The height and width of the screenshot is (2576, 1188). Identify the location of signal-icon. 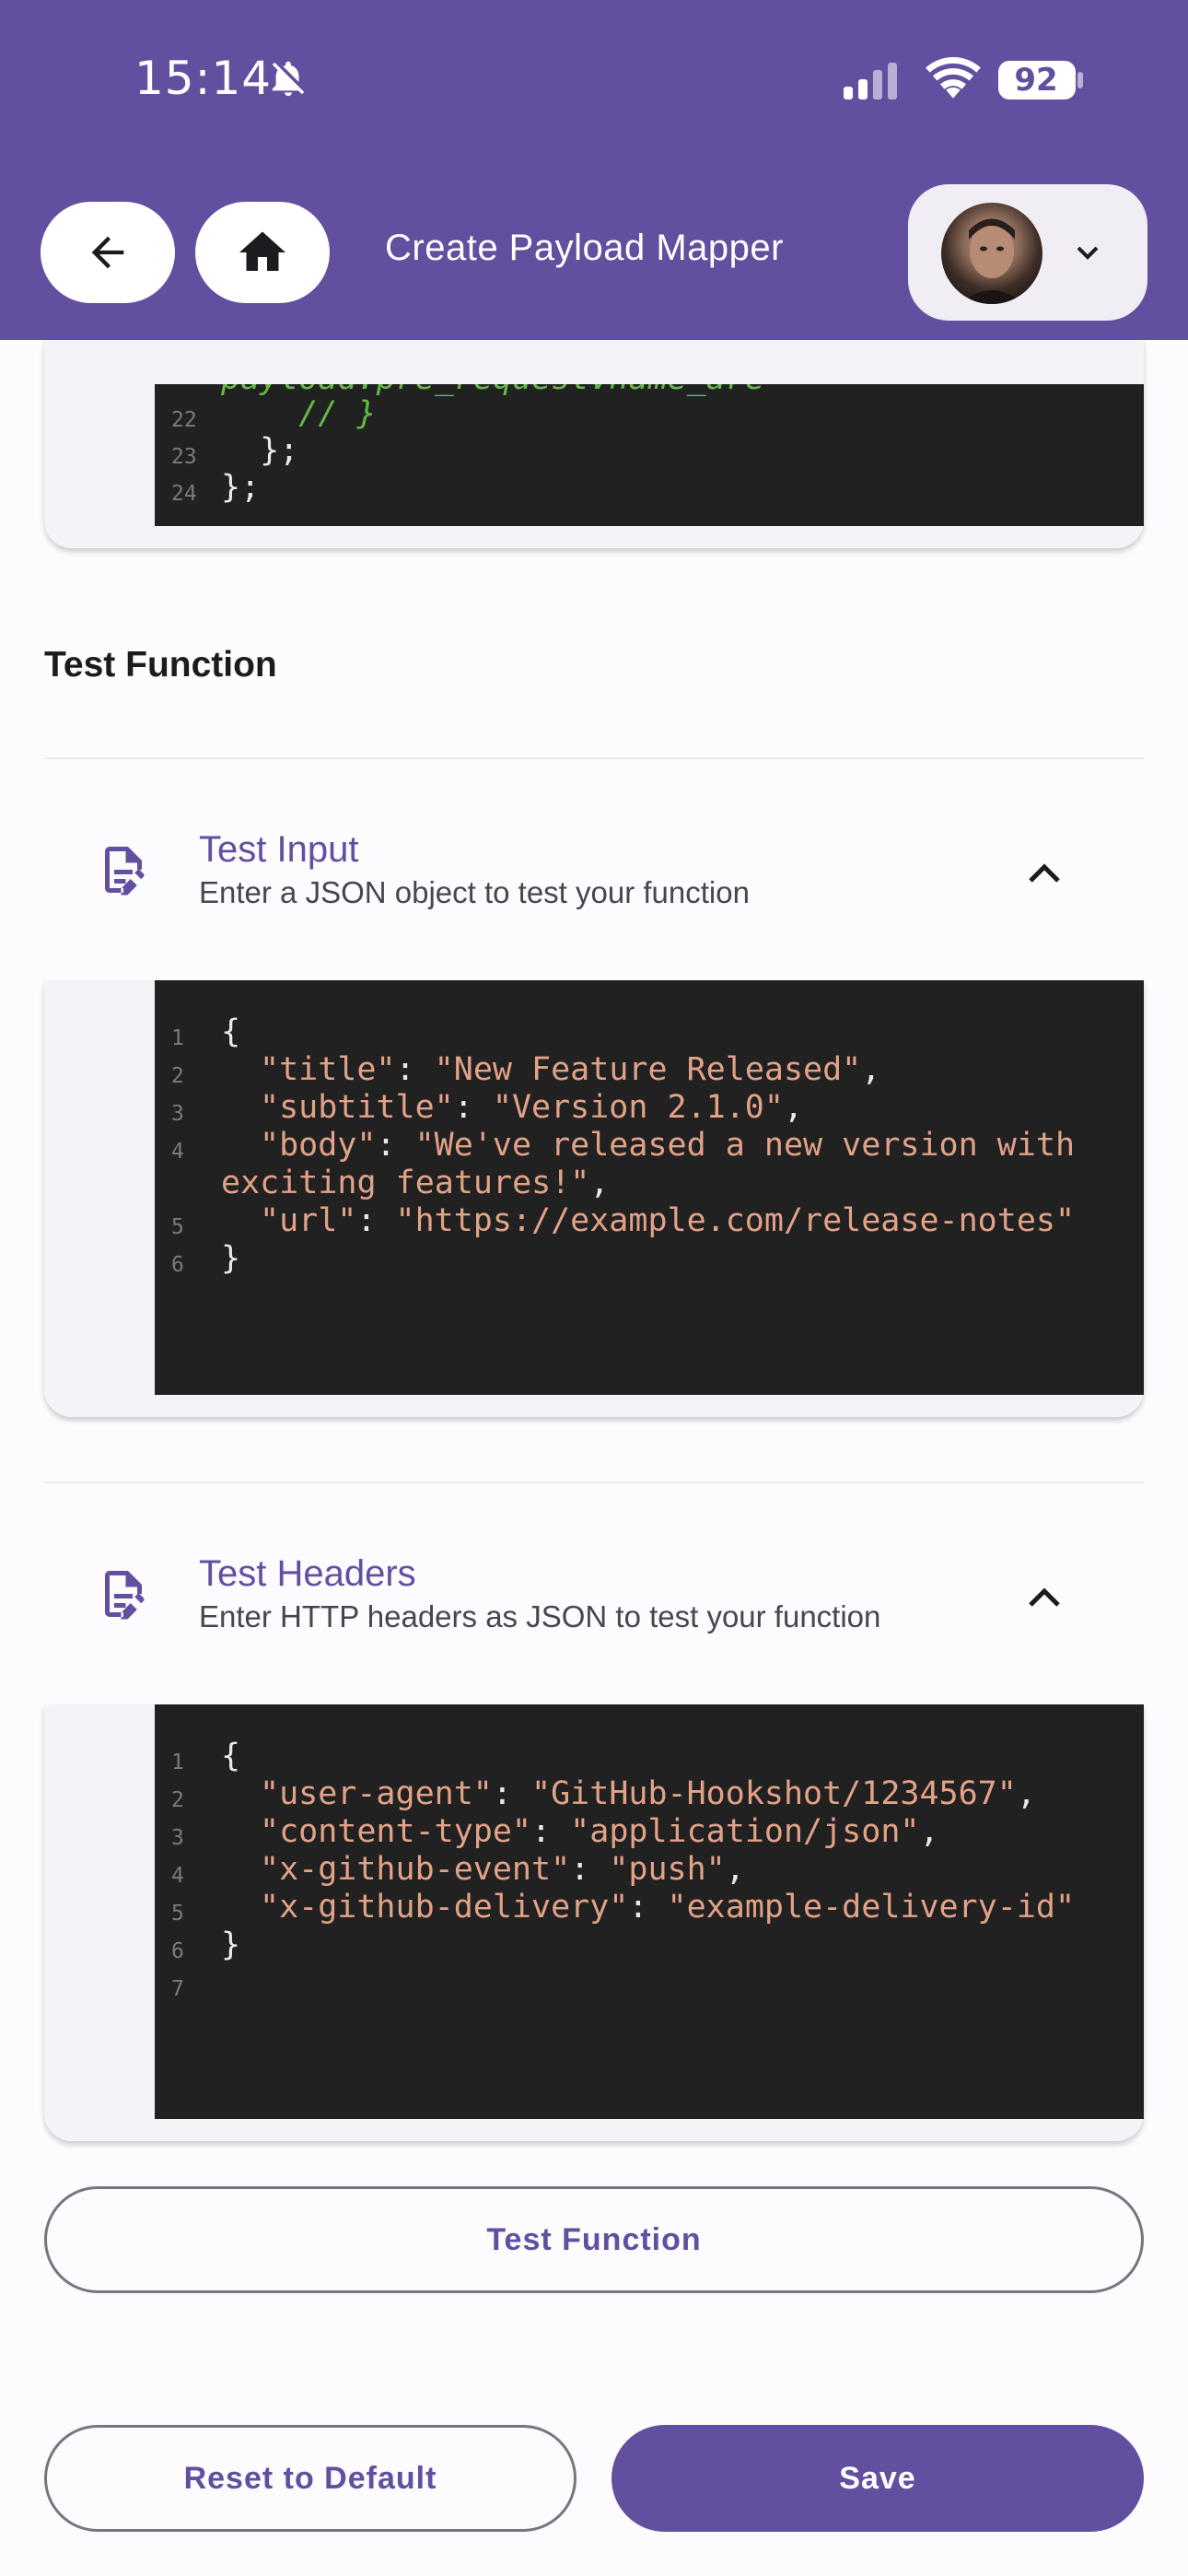
(870, 81).